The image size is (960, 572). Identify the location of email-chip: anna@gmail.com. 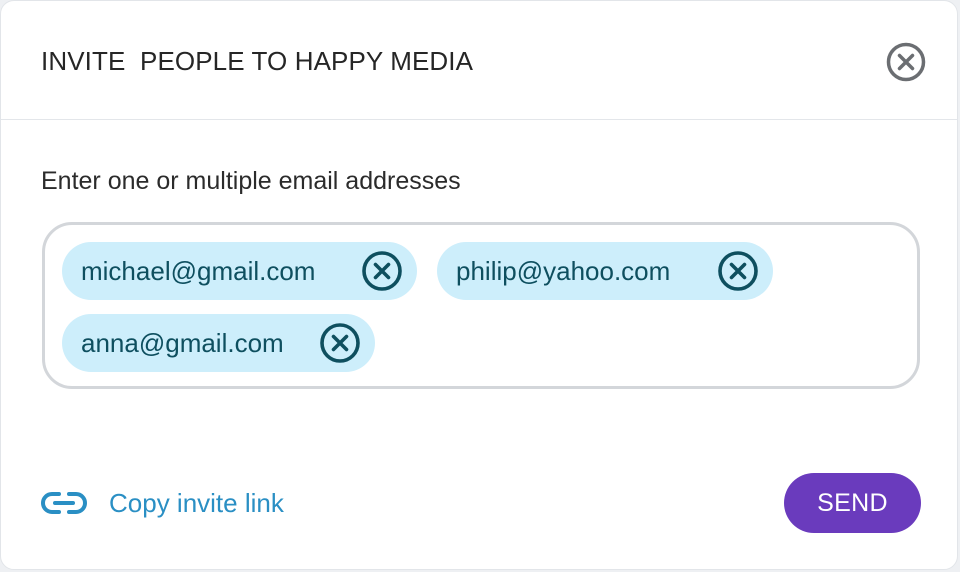
(218, 343).